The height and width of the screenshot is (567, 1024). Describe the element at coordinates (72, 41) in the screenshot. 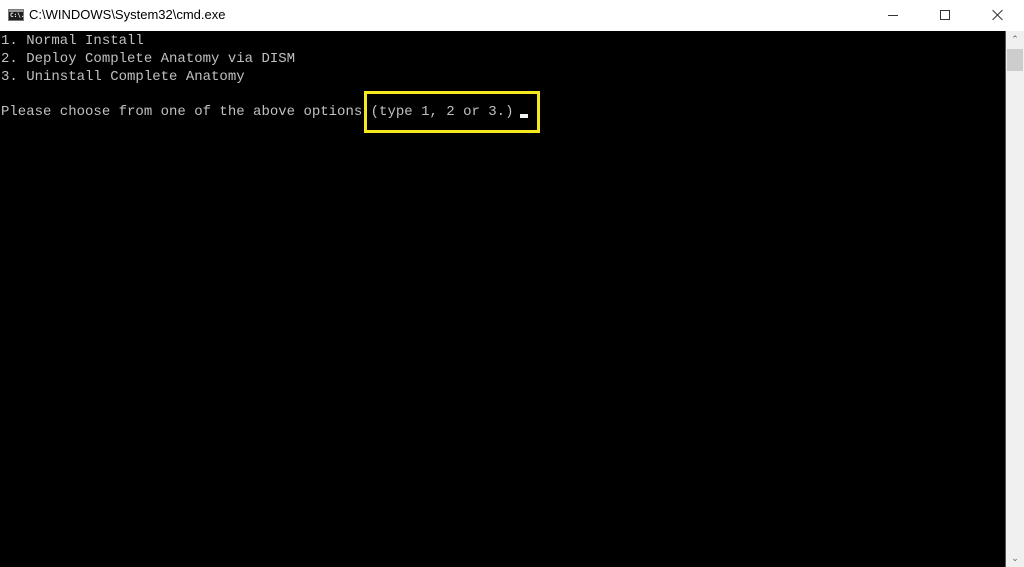

I see `console-line-option-1: 1. Normal Install` at that location.